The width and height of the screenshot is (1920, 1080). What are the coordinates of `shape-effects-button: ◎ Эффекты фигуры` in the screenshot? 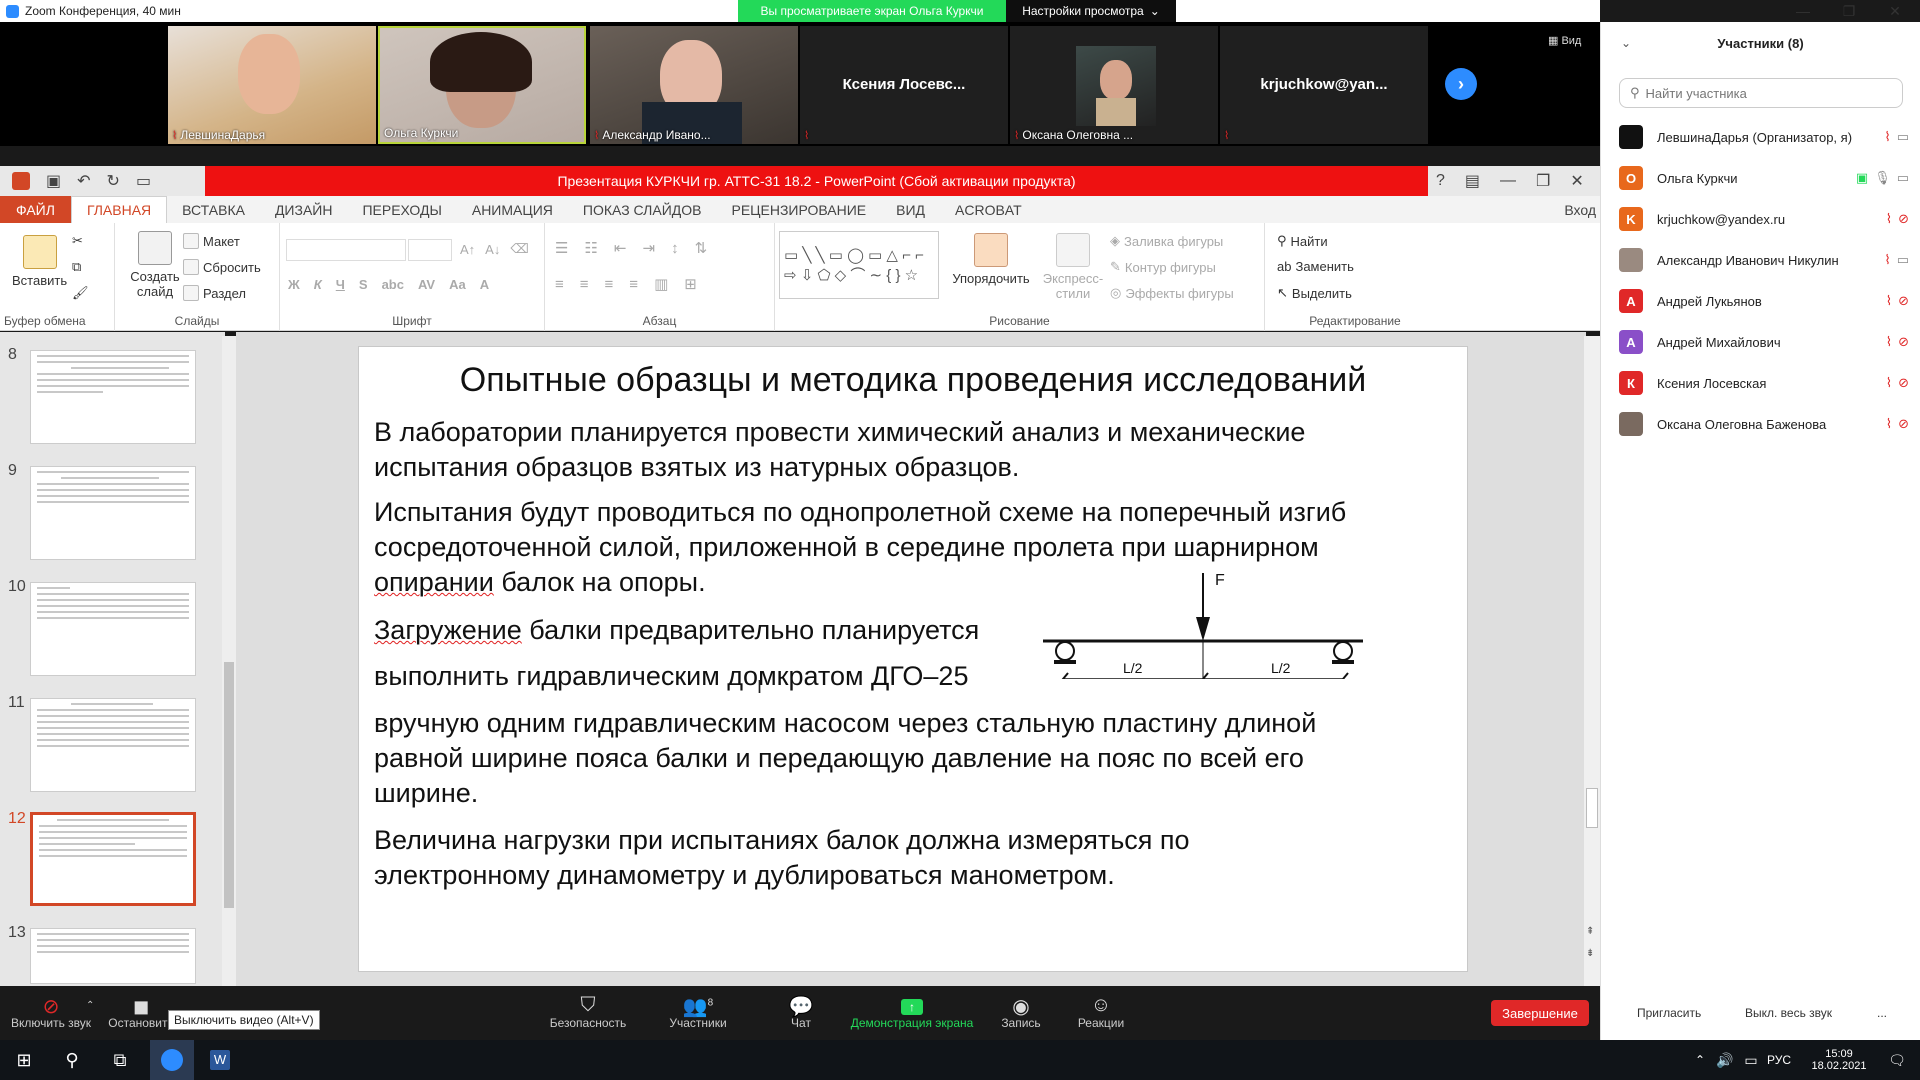 It's located at (1172, 293).